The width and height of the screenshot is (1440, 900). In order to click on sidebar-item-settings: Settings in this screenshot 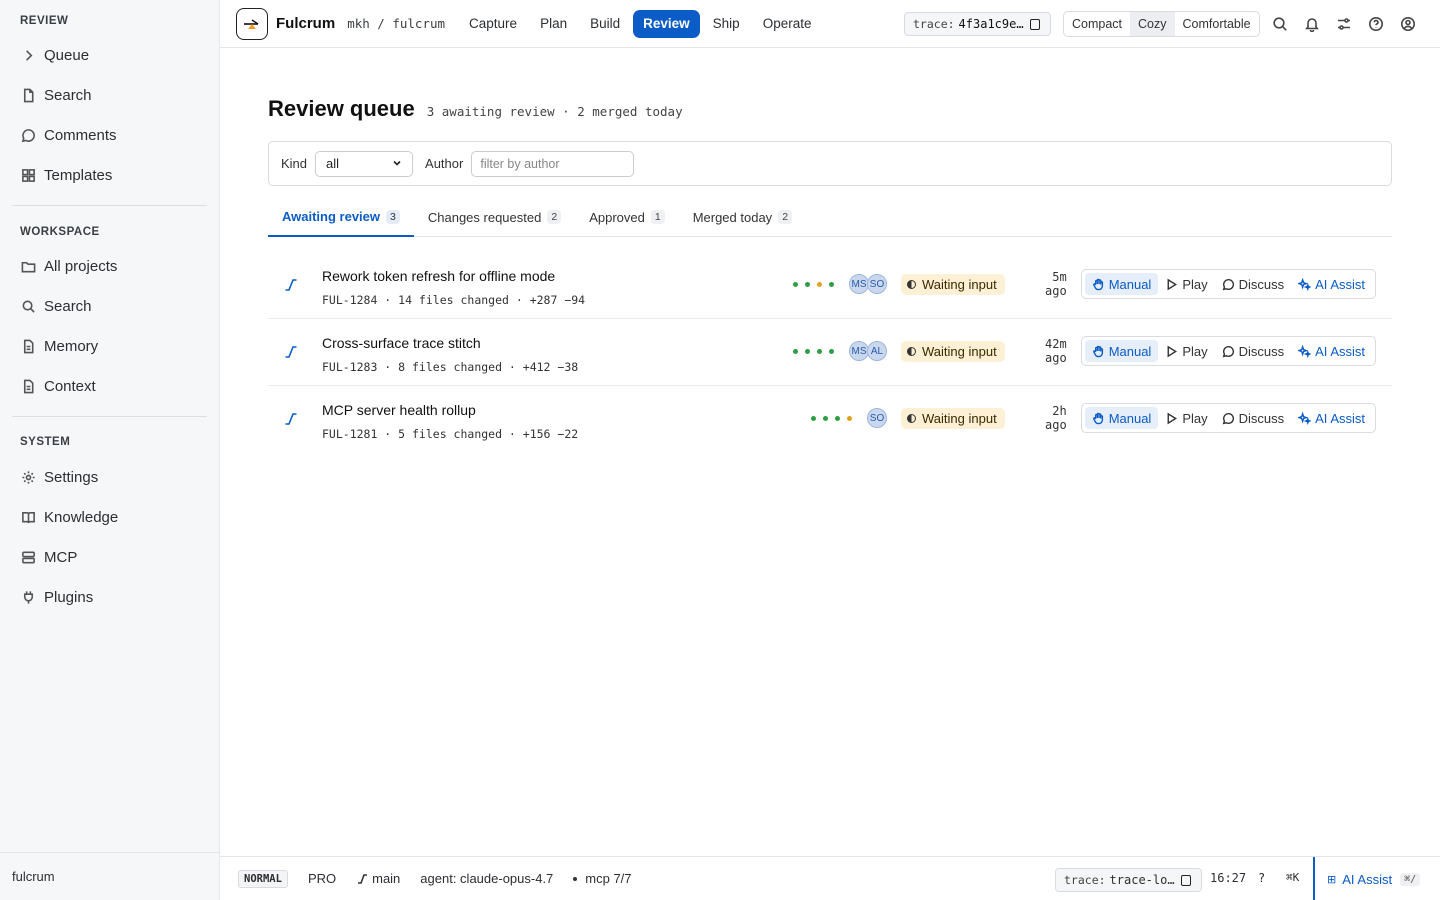, I will do `click(109, 477)`.